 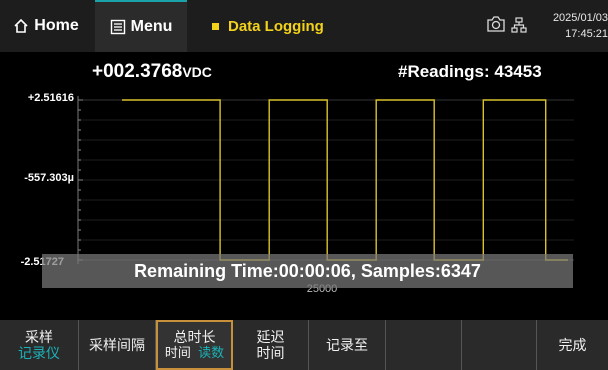 I want to click on duration-option-readings: 读数, so click(x=211, y=352).